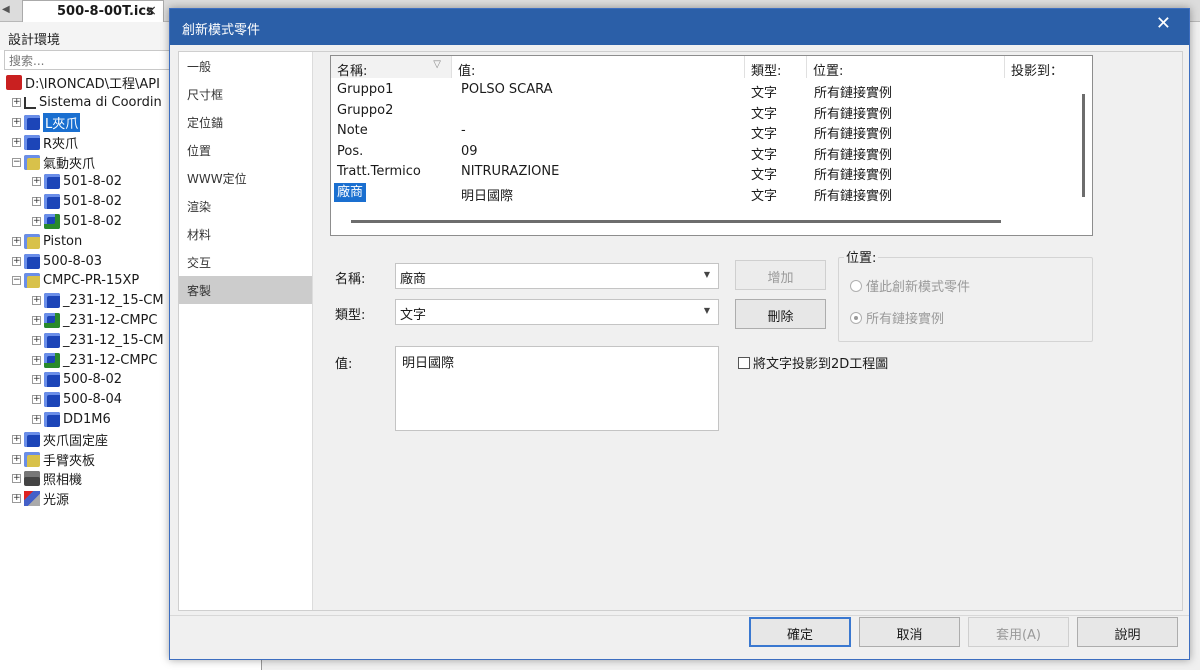 The image size is (1200, 670). What do you see at coordinates (861, 256) in the screenshot?
I see `location-group-title: 位置:` at bounding box center [861, 256].